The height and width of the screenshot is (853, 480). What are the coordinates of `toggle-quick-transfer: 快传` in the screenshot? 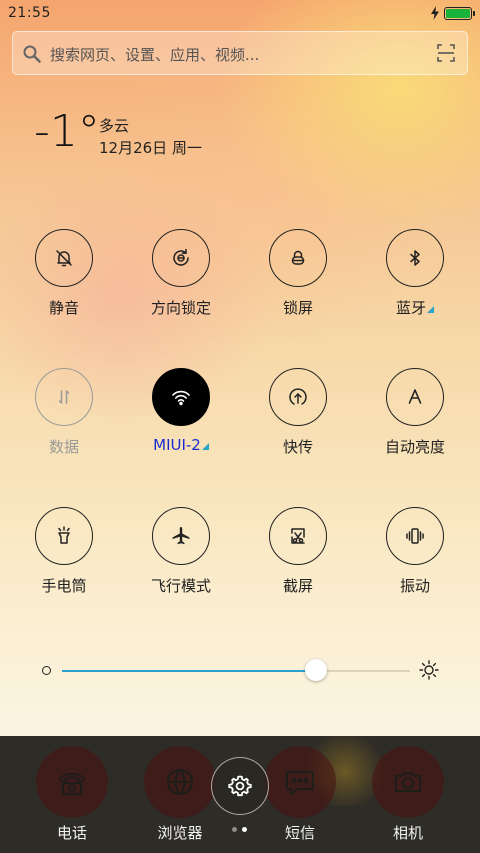 It's located at (298, 418).